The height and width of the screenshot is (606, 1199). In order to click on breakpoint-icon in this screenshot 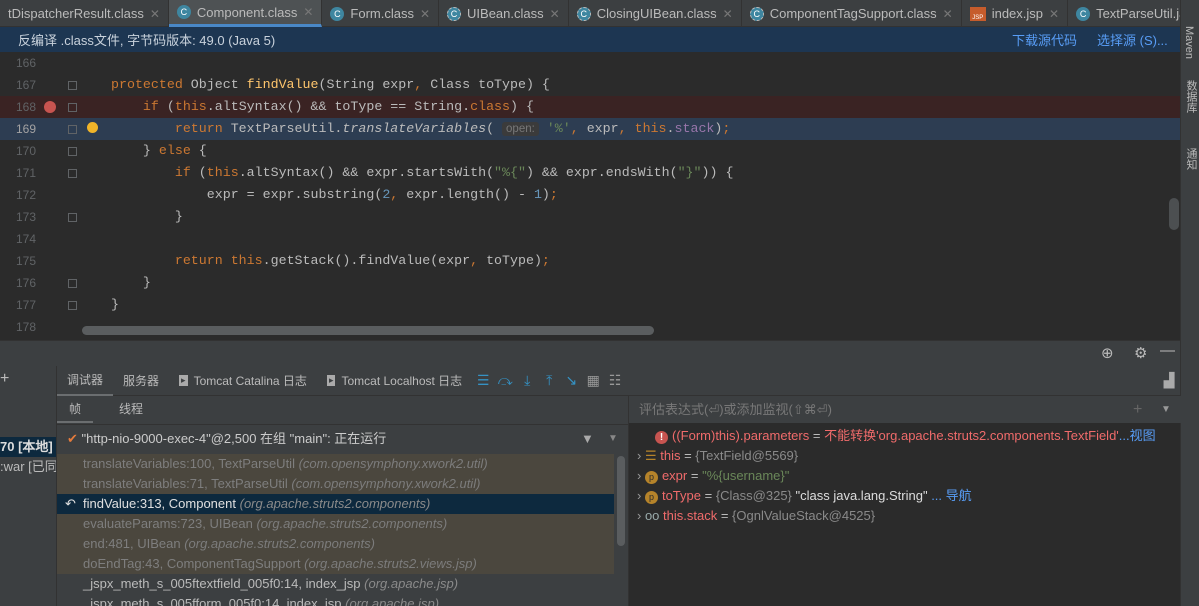, I will do `click(50, 107)`.